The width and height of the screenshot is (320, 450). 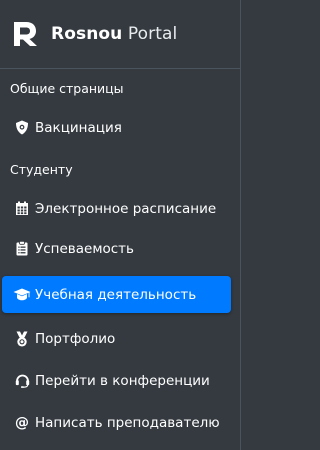 What do you see at coordinates (87, 34) in the screenshot?
I see `brand-name: Rosnou` at bounding box center [87, 34].